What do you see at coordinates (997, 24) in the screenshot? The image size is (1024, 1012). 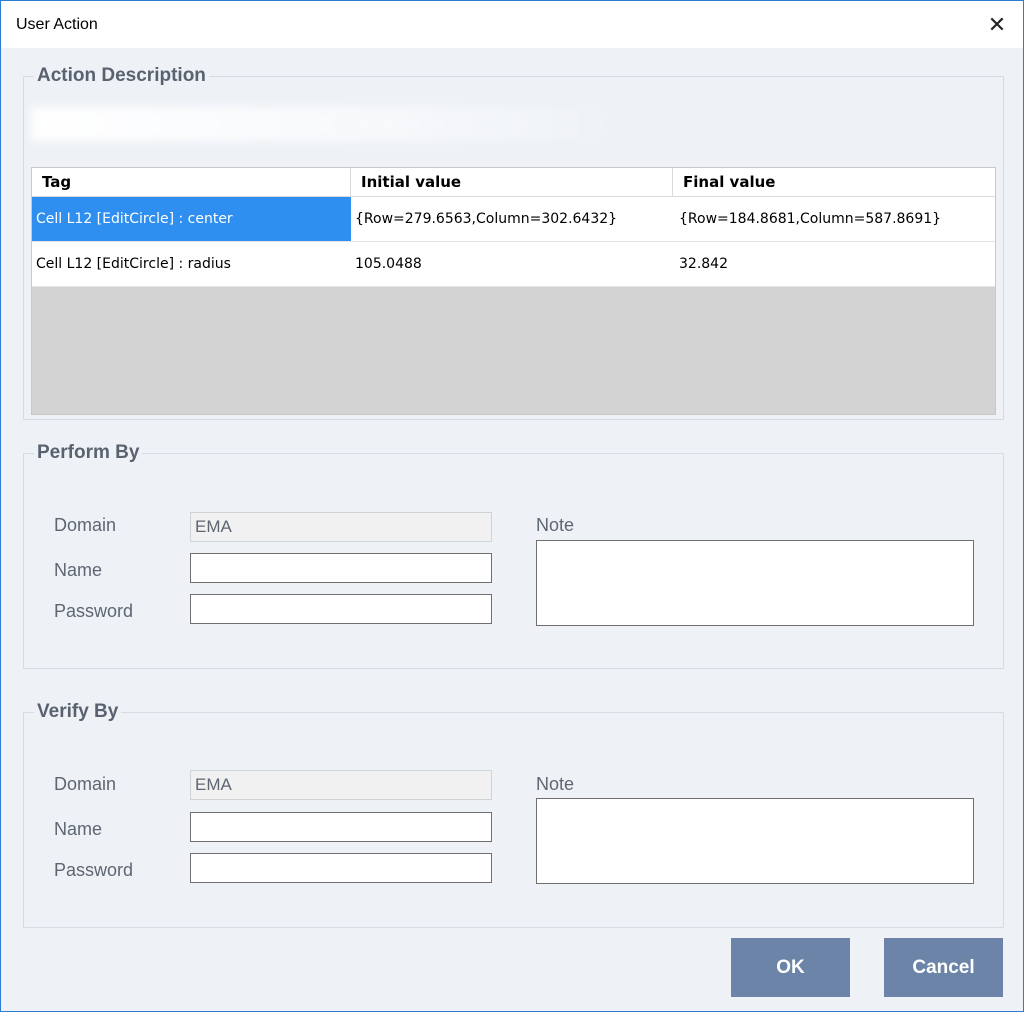 I see `close-icon: ✕` at bounding box center [997, 24].